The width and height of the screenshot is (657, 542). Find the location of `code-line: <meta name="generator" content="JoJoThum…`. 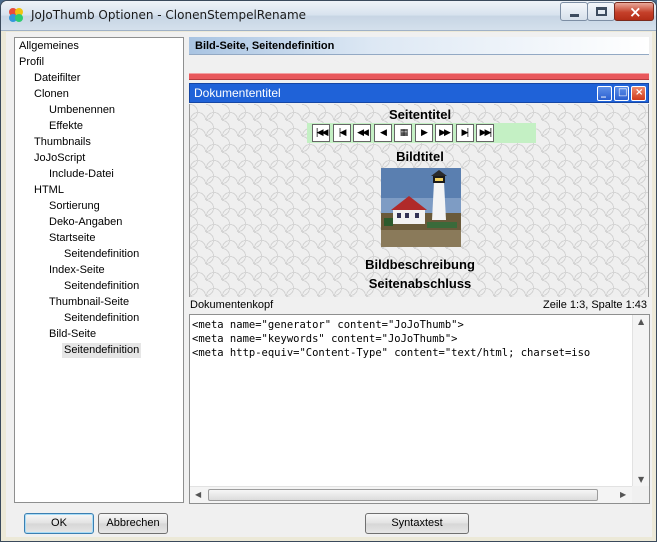

code-line: <meta name="generator" content="JoJoThum… is located at coordinates (328, 325).